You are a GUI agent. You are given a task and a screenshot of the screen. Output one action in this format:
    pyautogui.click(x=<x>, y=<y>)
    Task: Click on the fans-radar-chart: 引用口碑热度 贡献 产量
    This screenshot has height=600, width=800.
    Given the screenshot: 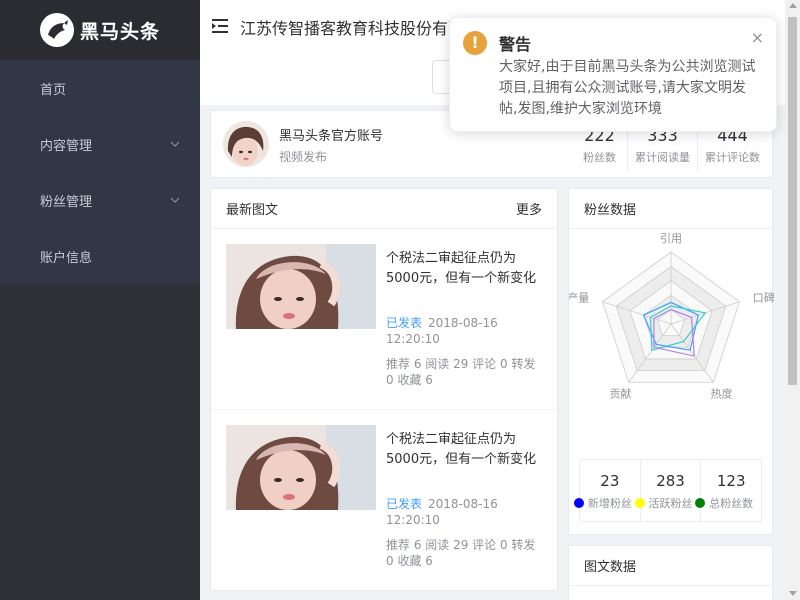 What is the action you would take?
    pyautogui.click(x=671, y=316)
    